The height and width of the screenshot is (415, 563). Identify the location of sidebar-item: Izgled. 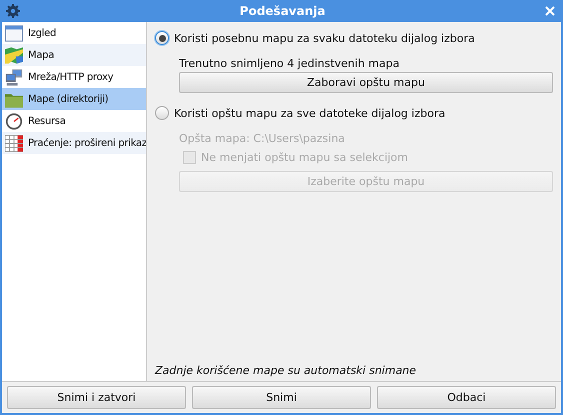
(74, 33).